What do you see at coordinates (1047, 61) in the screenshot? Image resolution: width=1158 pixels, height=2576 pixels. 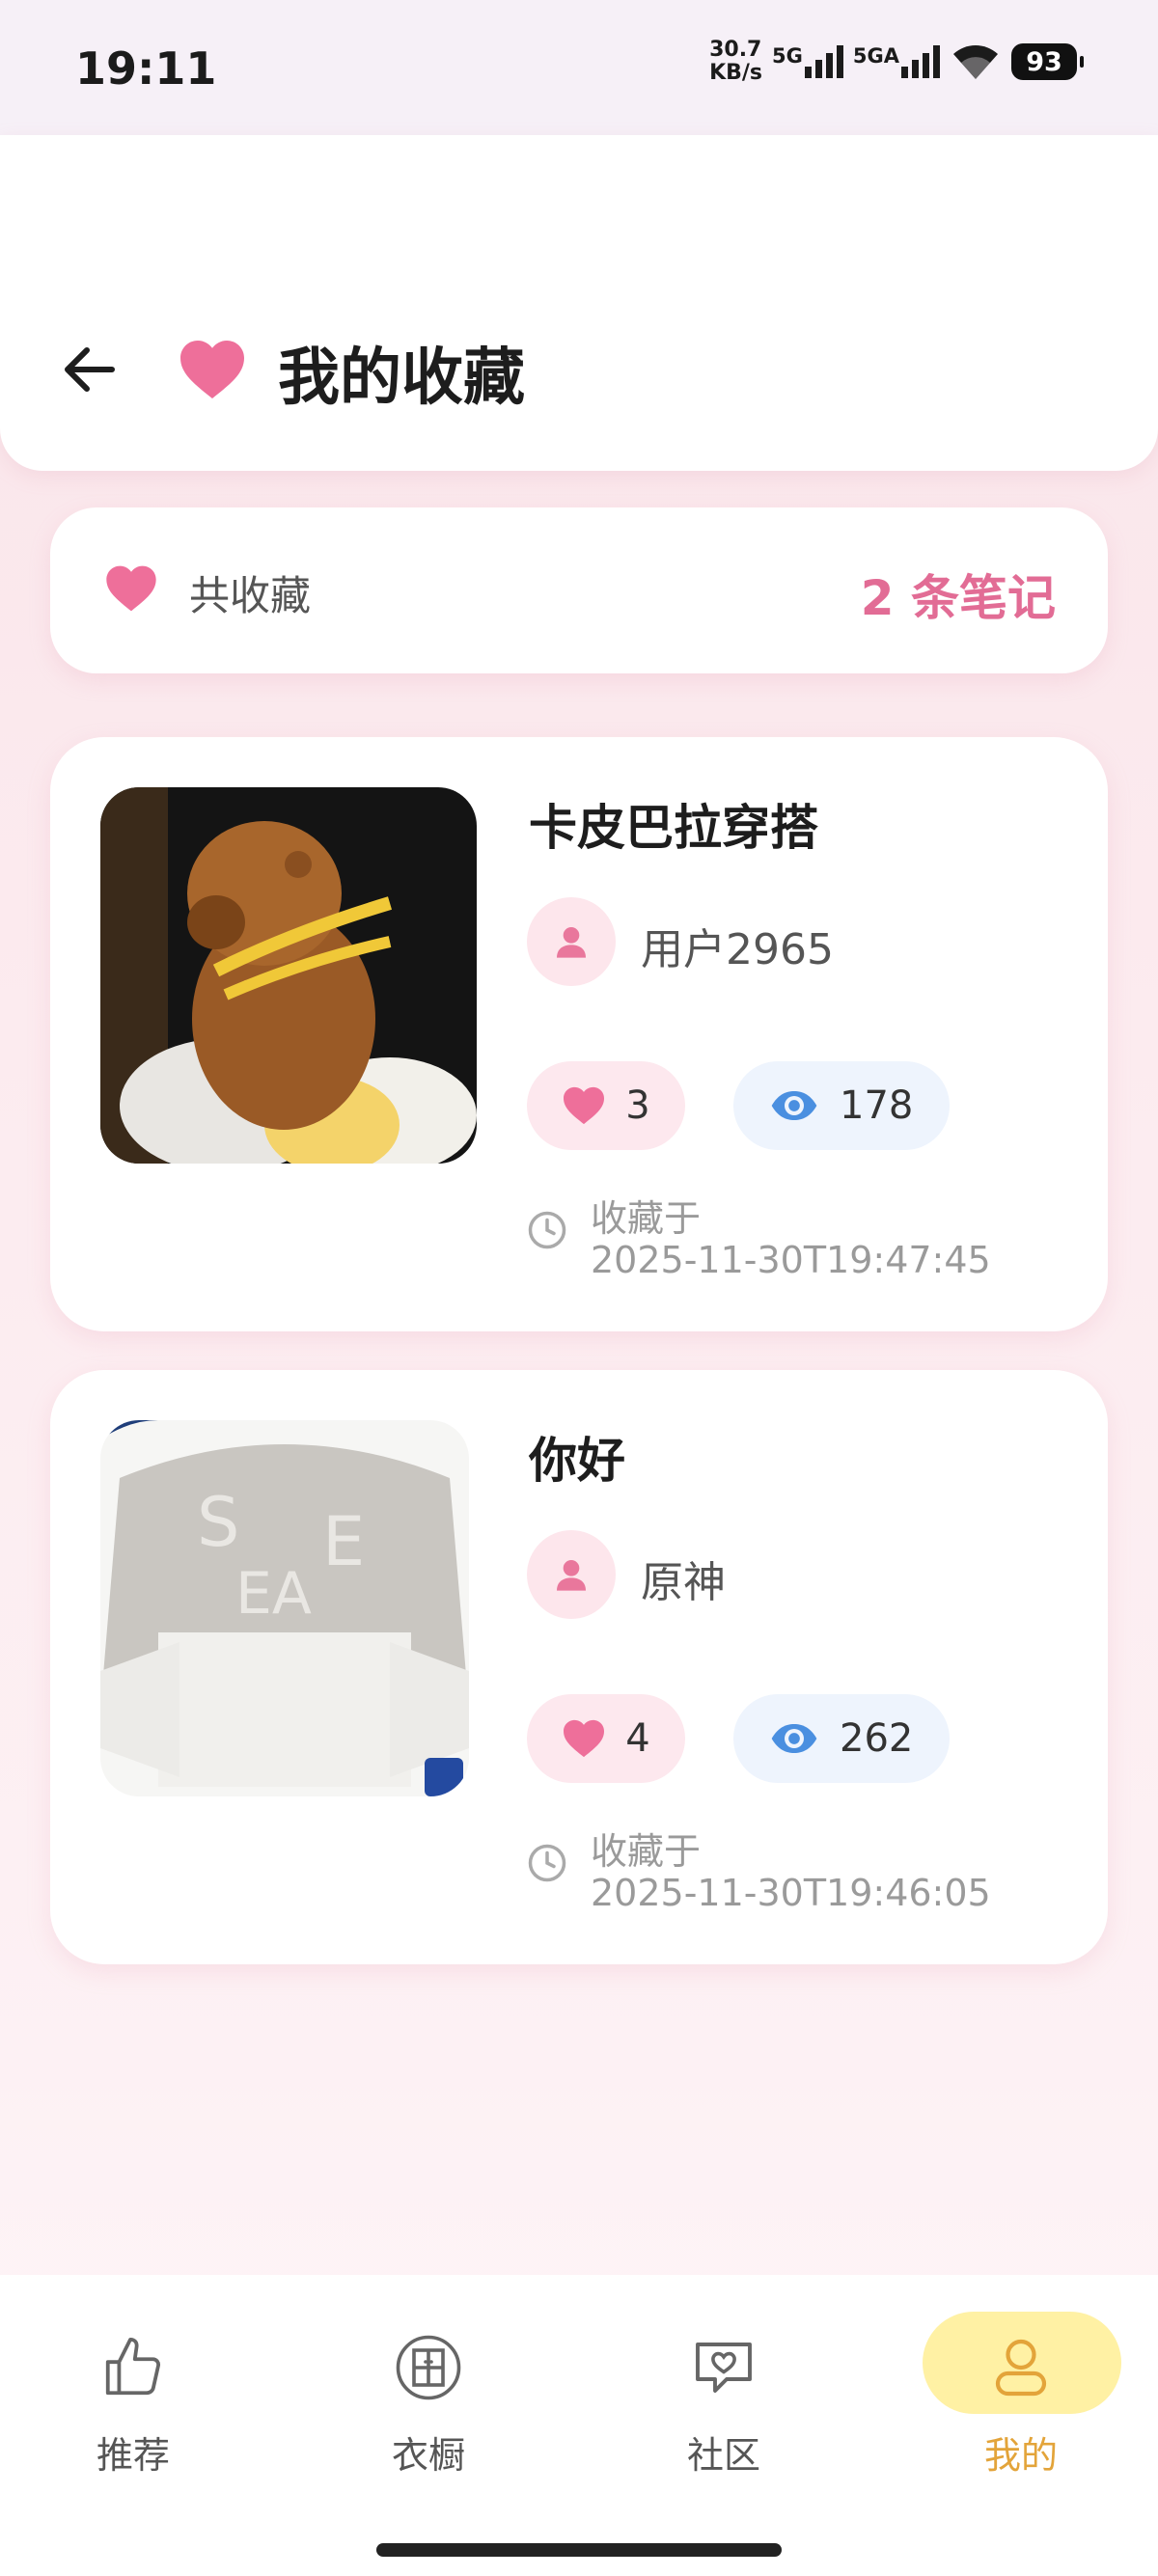 I see `battery-indicator: 93` at bounding box center [1047, 61].